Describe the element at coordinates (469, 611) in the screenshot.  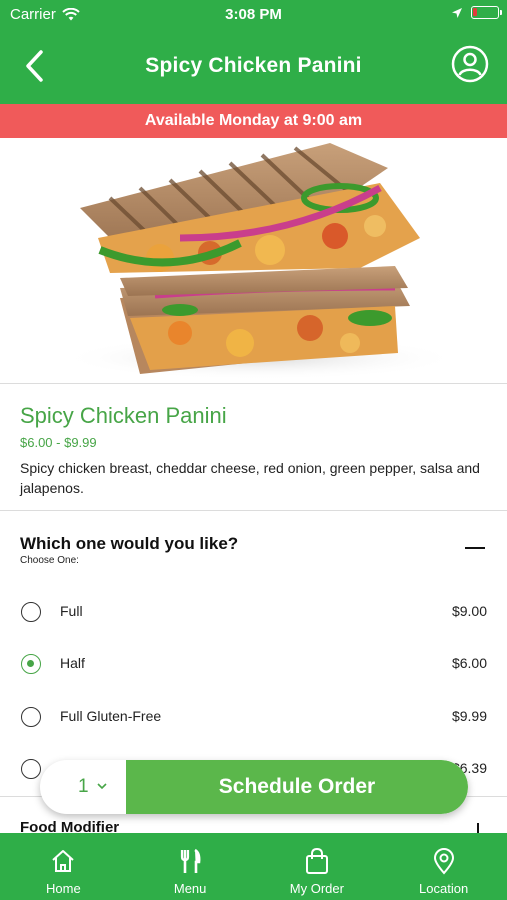
I see `option-price: $9.00` at that location.